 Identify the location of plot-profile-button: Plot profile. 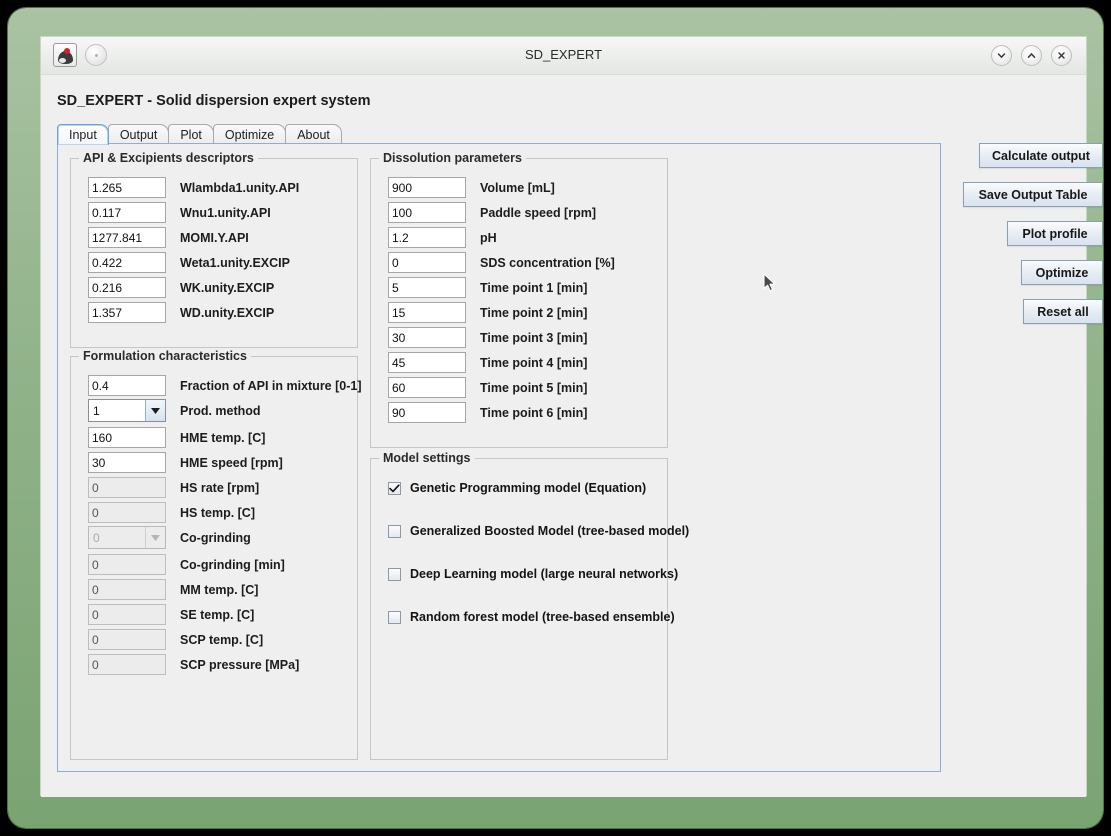
(1055, 233).